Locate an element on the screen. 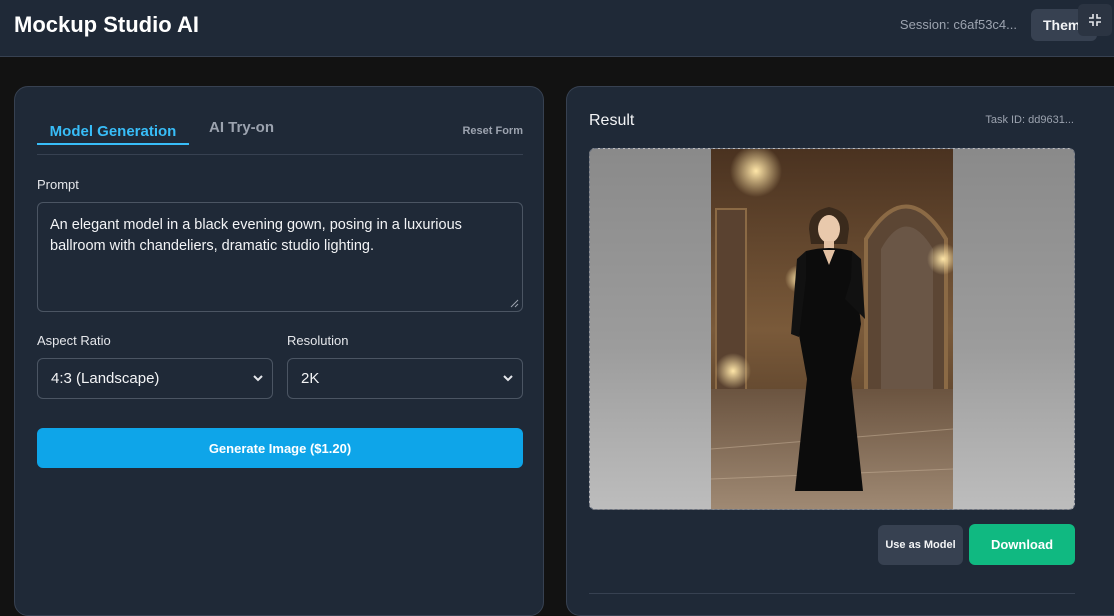 The image size is (1114, 616). resolution-value: 2K is located at coordinates (310, 378).